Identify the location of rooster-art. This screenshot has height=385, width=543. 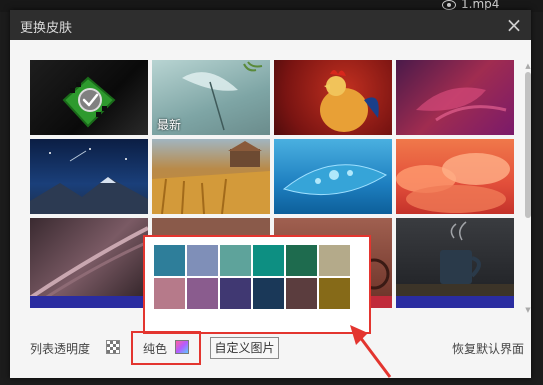
(349, 101).